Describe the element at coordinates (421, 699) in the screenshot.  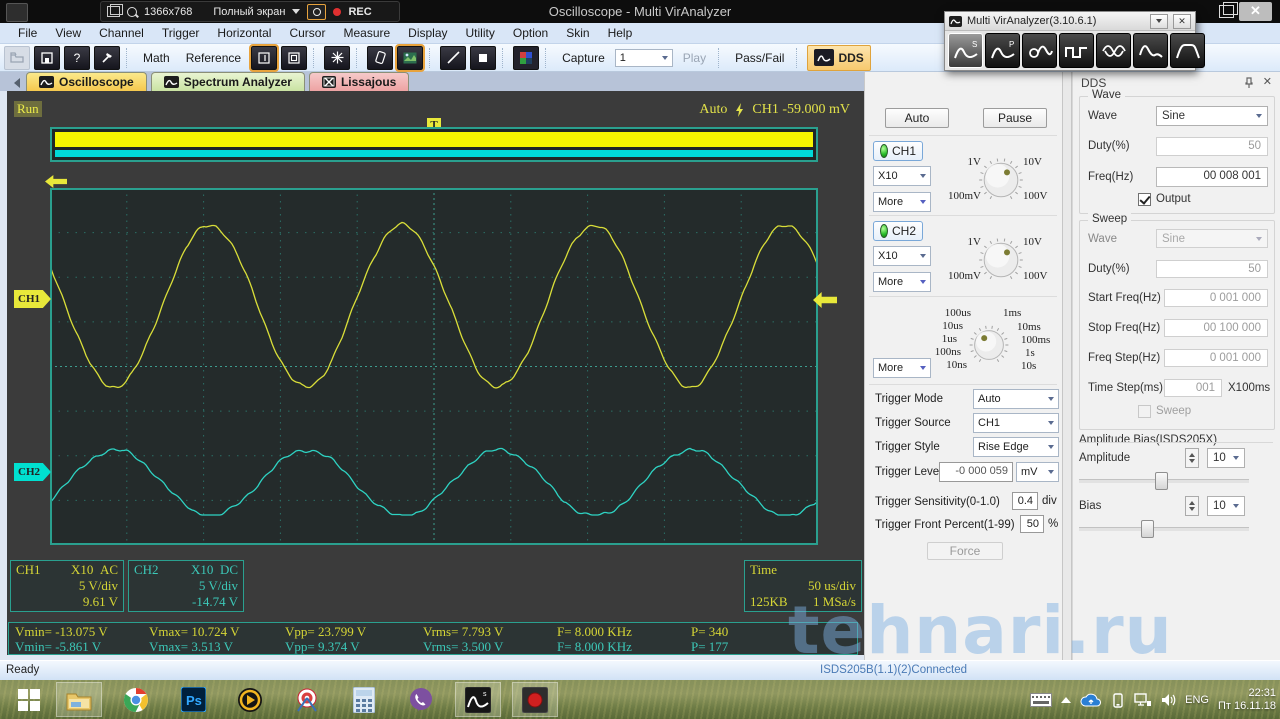
I see `taskbar-viber` at that location.